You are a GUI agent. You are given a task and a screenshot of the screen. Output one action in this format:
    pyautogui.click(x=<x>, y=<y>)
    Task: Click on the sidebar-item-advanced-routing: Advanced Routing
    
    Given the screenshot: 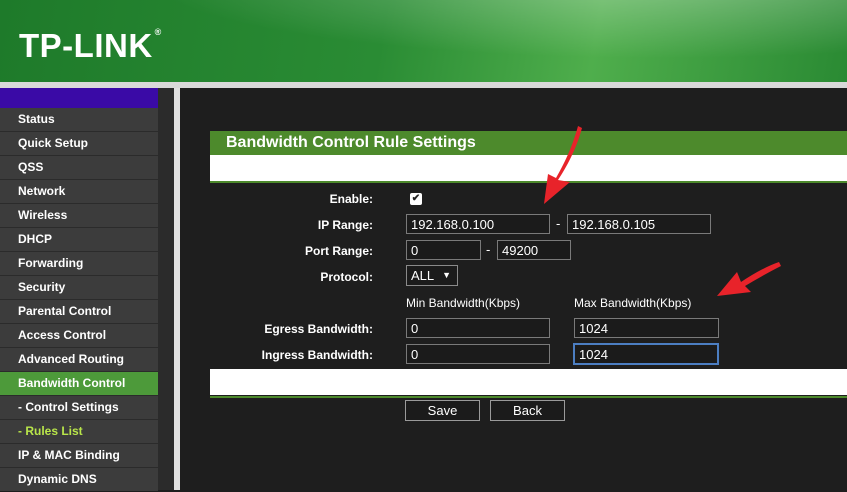 What is the action you would take?
    pyautogui.click(x=79, y=359)
    